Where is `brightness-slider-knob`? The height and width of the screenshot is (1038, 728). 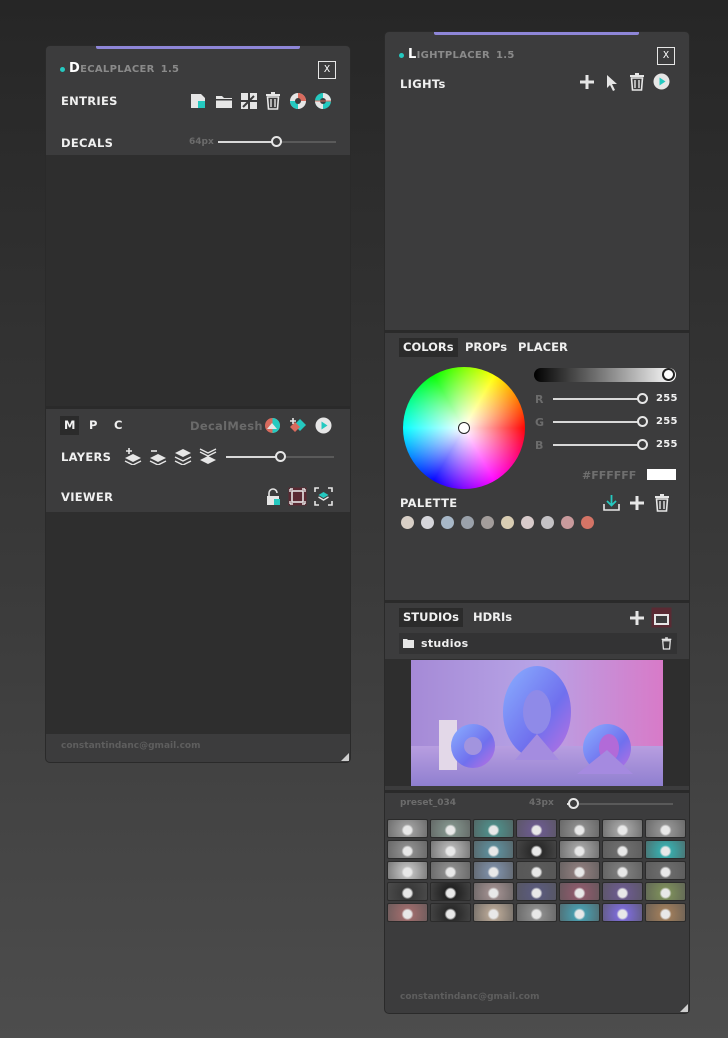 brightness-slider-knob is located at coordinates (668, 374).